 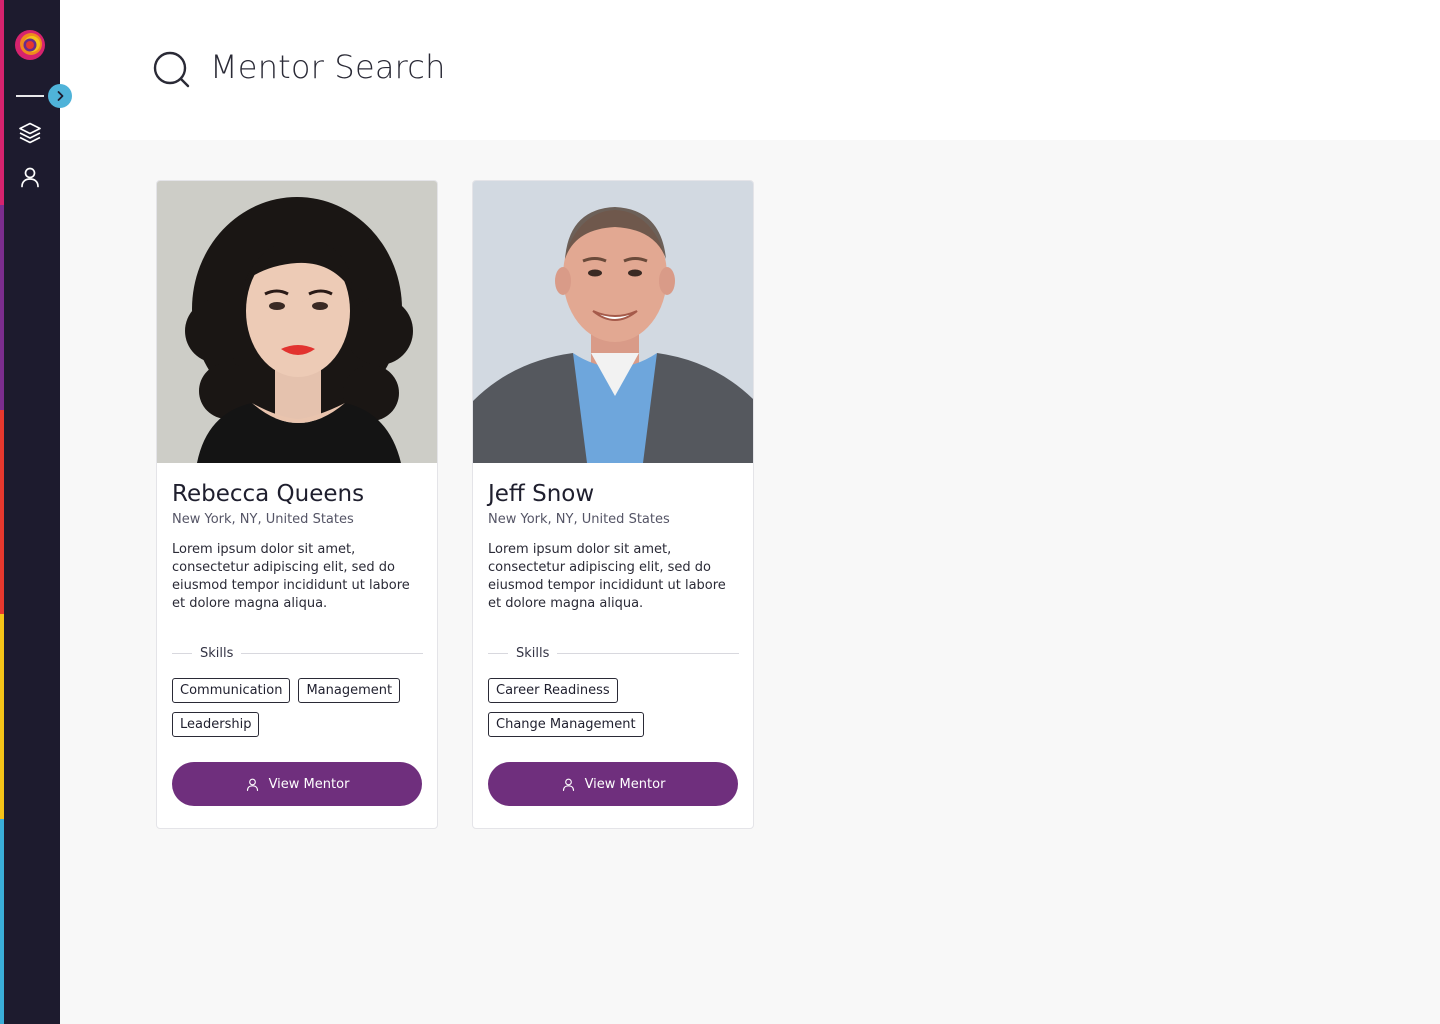 I want to click on skill-tag-management: Management, so click(x=349, y=690).